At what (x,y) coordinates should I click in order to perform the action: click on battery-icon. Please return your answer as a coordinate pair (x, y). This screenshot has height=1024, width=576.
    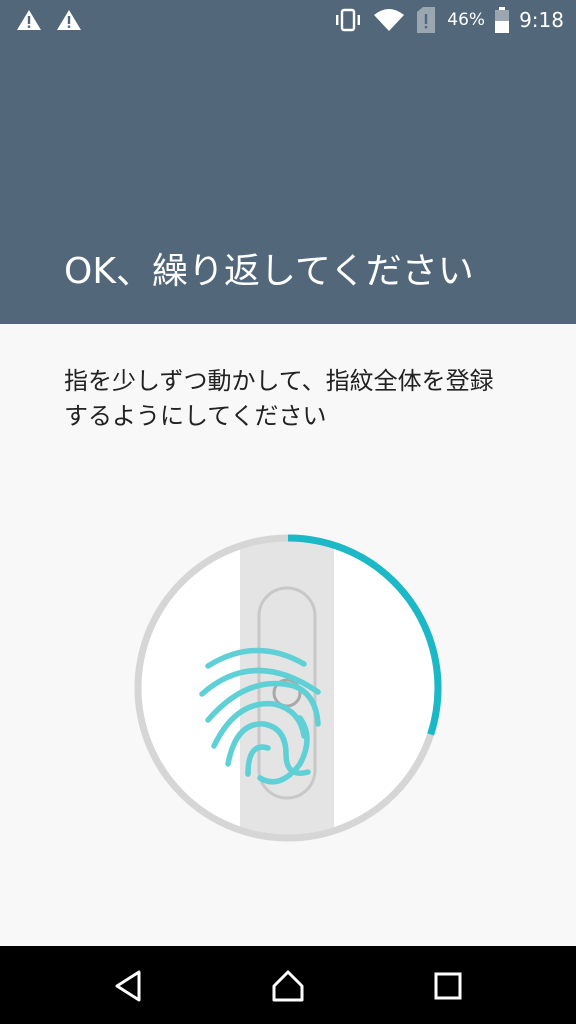
    Looking at the image, I should click on (502, 20).